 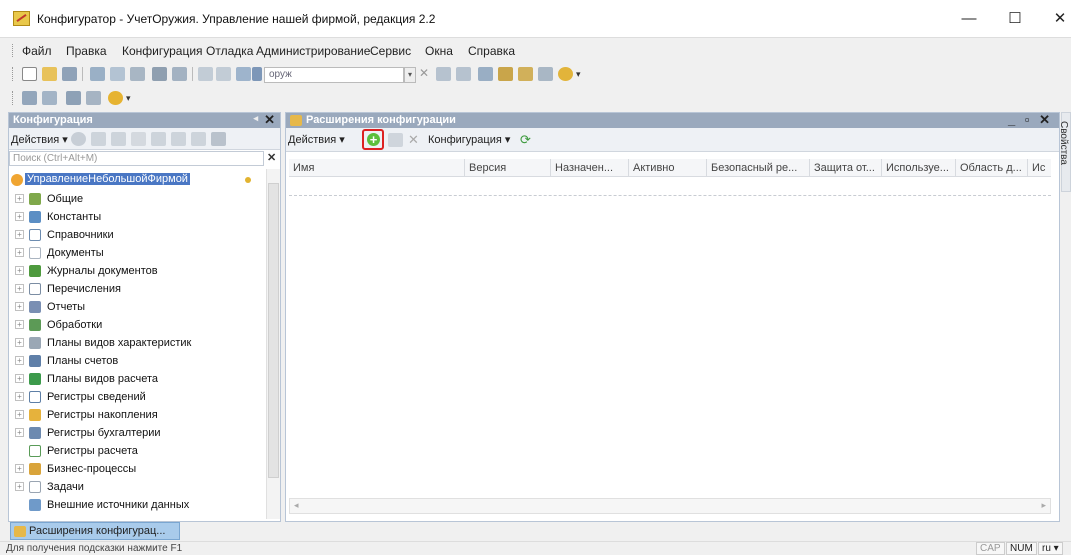 What do you see at coordinates (269, 120) in the screenshot?
I see `close-panel-icon: ✕` at bounding box center [269, 120].